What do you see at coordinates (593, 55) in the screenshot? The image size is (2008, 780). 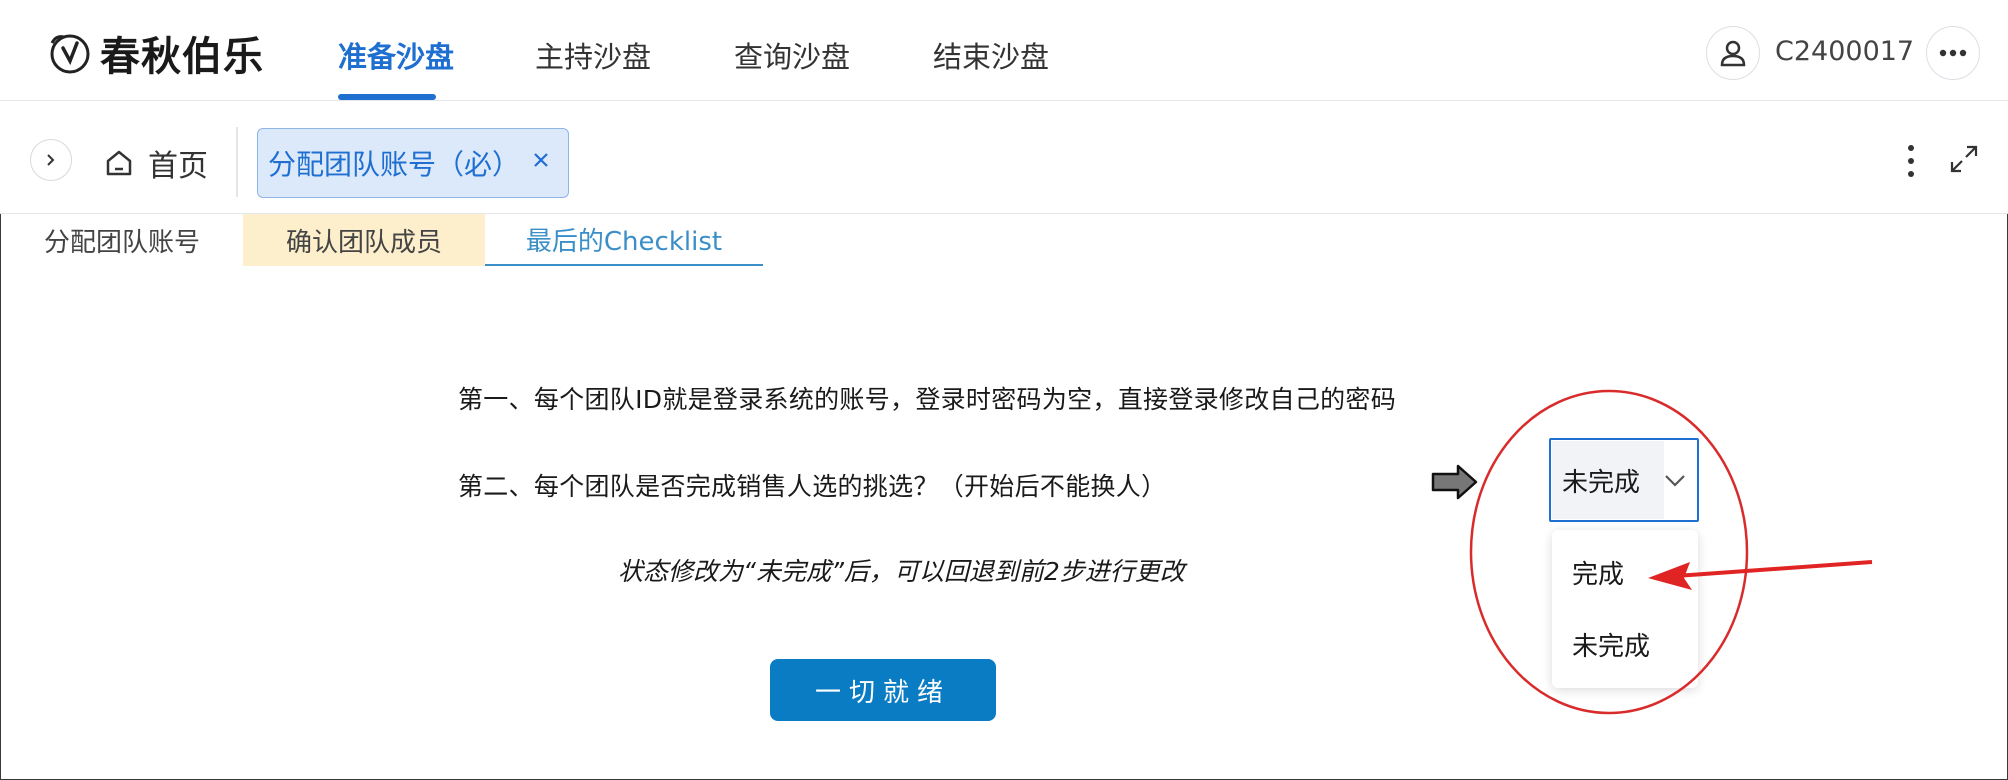 I see `nav-tab-host: 主持沙盘` at bounding box center [593, 55].